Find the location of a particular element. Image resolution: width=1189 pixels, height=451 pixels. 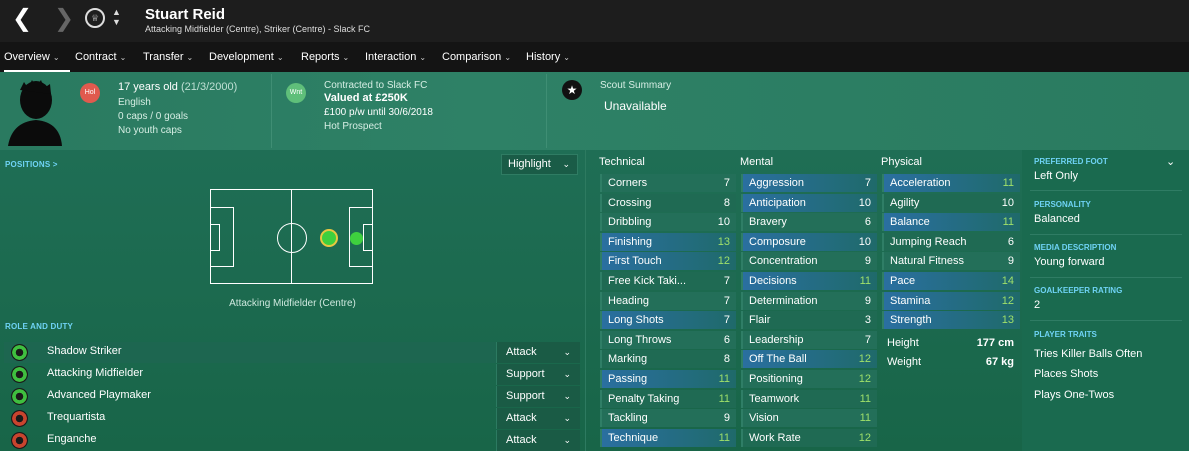

tab-transfer: Transfer ⌄ is located at coordinates (168, 57).